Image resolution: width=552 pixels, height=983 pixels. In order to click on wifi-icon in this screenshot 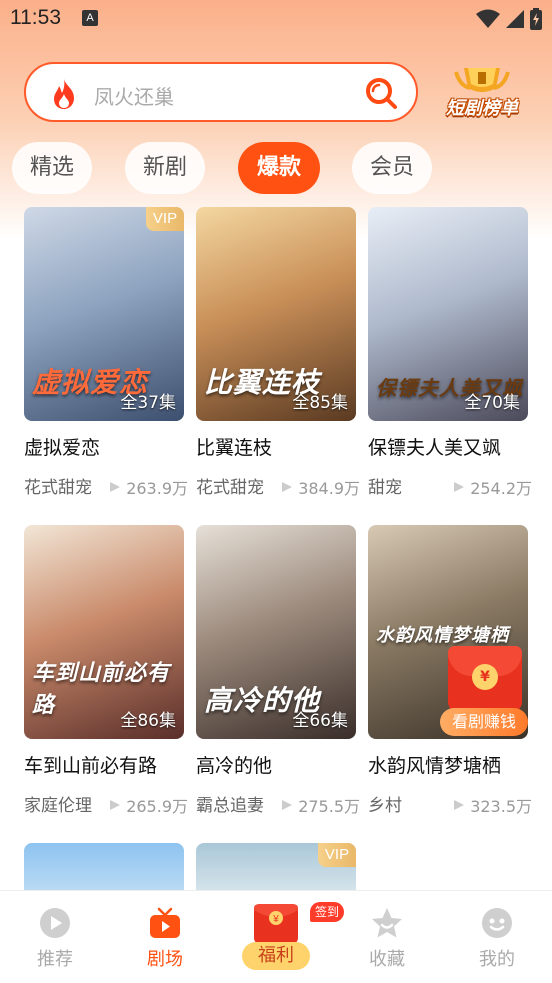, I will do `click(488, 18)`.